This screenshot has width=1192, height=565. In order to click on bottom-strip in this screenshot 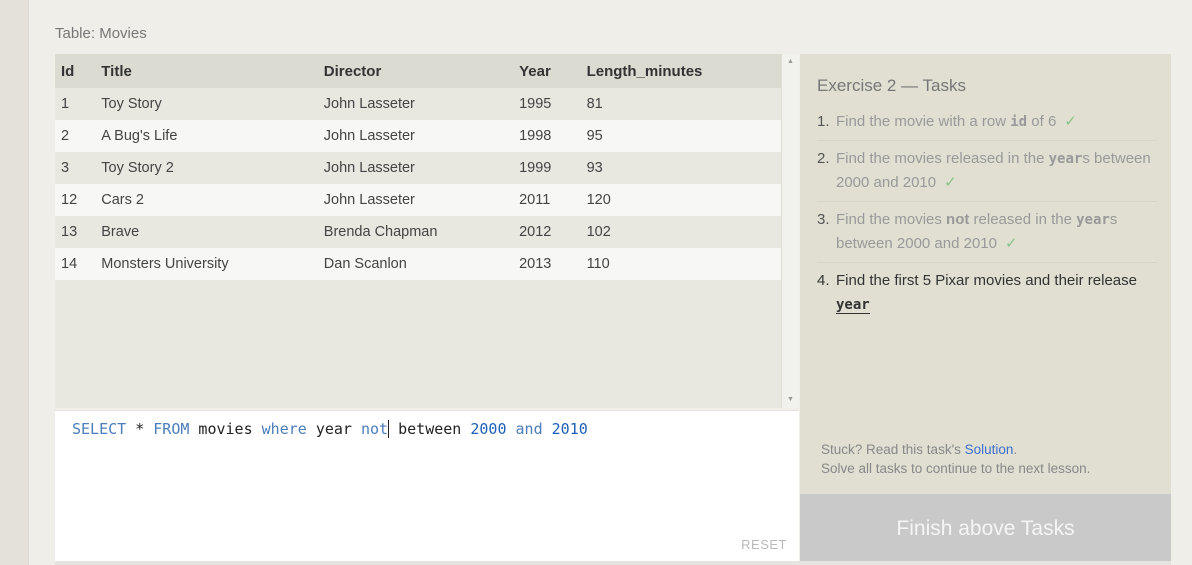, I will do `click(613, 563)`.